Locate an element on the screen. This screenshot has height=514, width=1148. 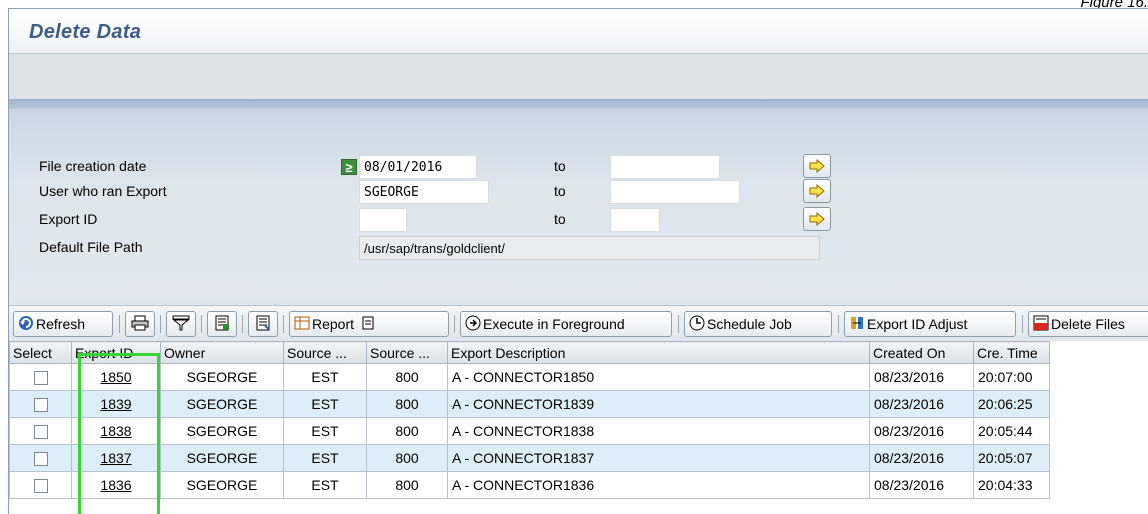
filter-button is located at coordinates (181, 324).